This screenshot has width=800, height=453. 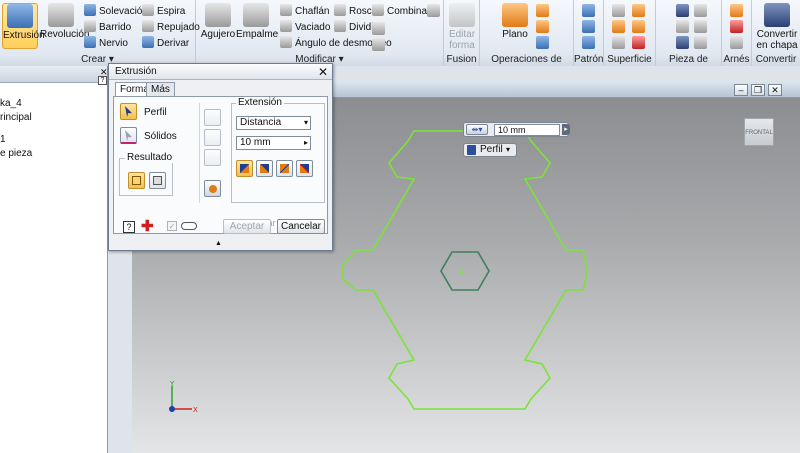 I want to click on plano-button: Plano, so click(x=515, y=26).